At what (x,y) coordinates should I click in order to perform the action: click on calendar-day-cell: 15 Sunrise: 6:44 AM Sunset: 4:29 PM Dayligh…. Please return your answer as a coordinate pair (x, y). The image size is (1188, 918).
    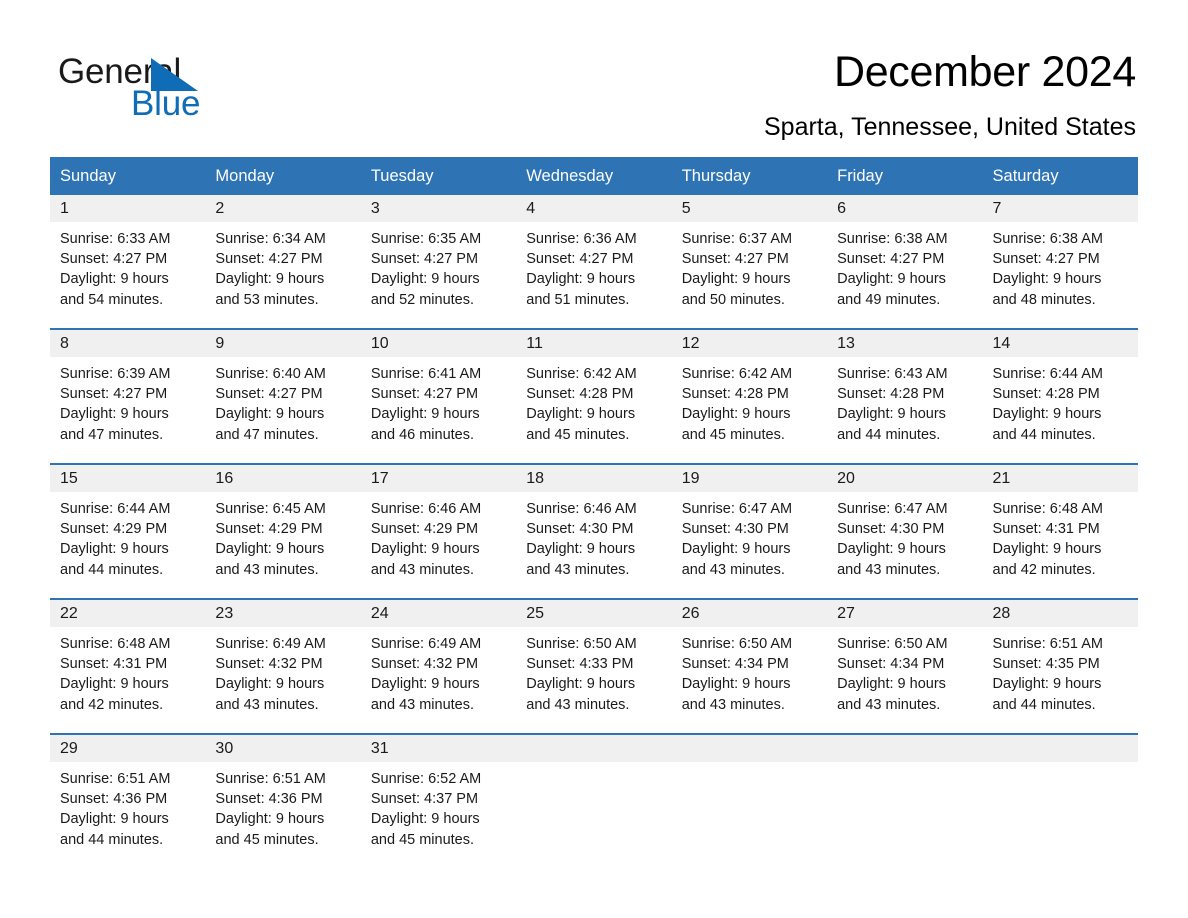
    Looking at the image, I should click on (128, 531).